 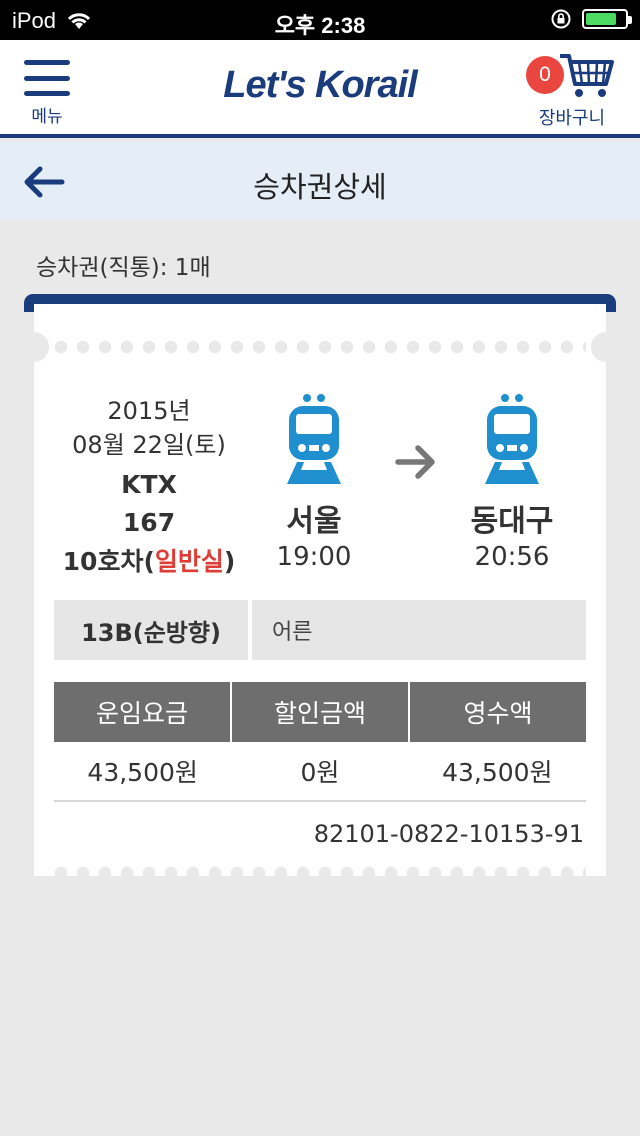 I want to click on train-number: 167, so click(x=149, y=522).